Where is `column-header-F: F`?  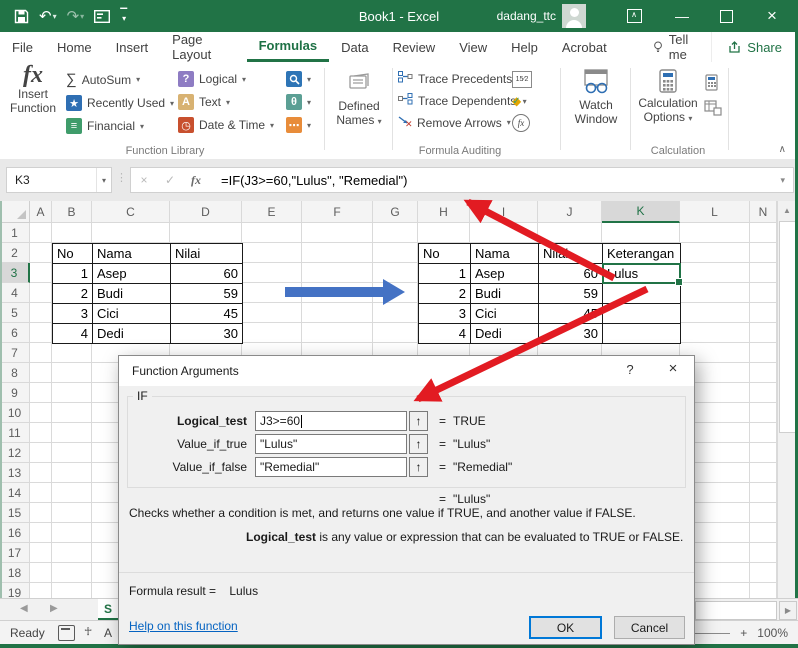
column-header-F: F is located at coordinates (337, 212).